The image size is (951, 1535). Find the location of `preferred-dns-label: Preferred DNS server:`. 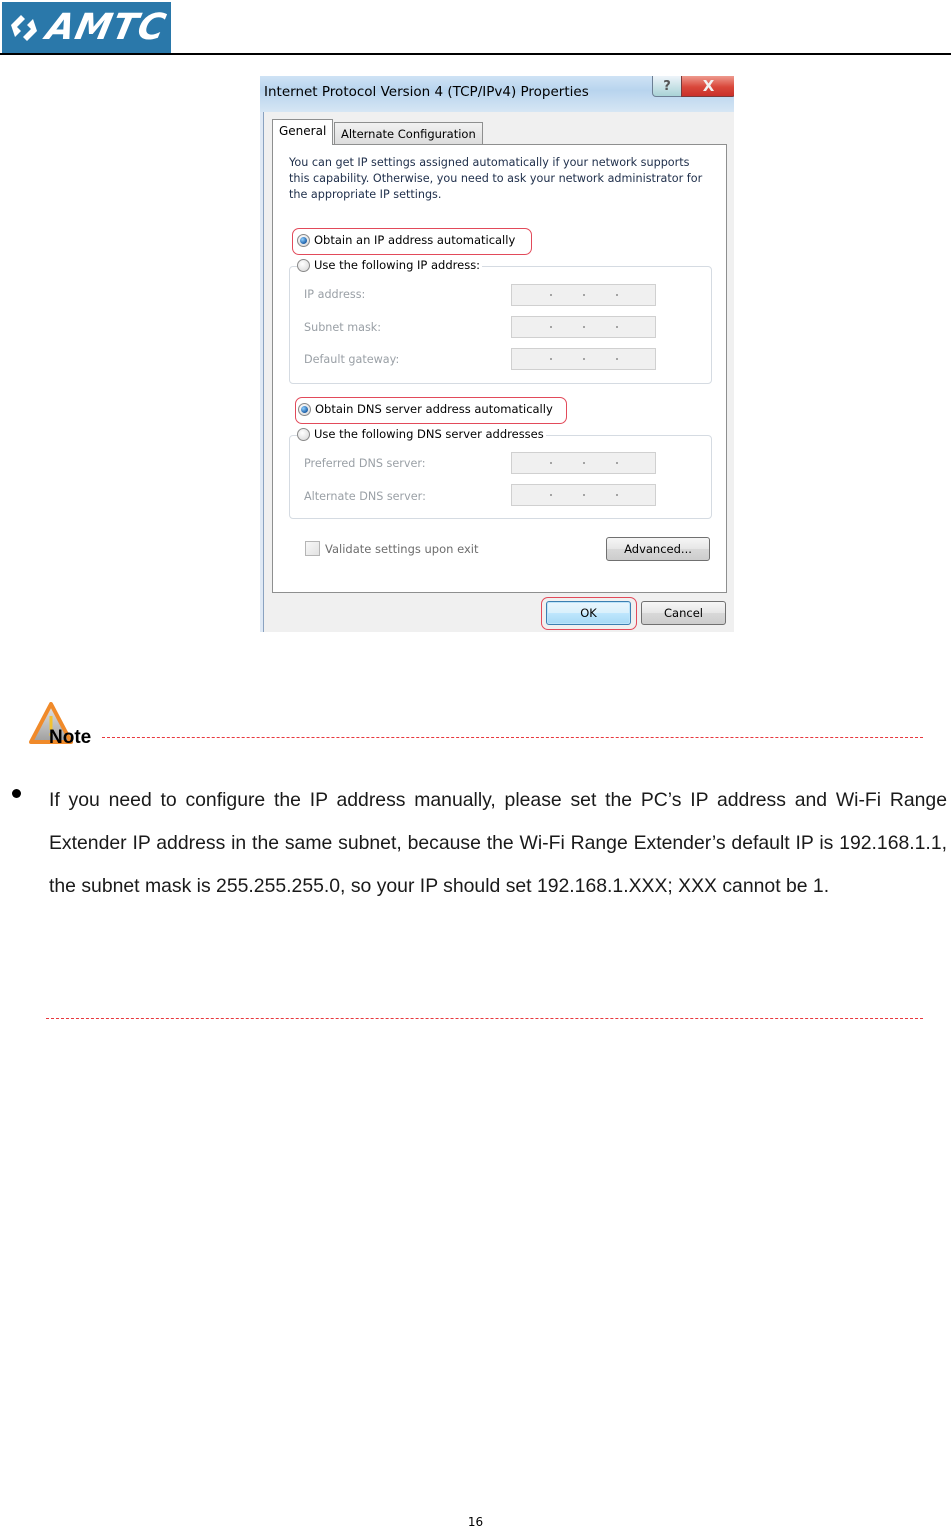

preferred-dns-label: Preferred DNS server: is located at coordinates (365, 463).